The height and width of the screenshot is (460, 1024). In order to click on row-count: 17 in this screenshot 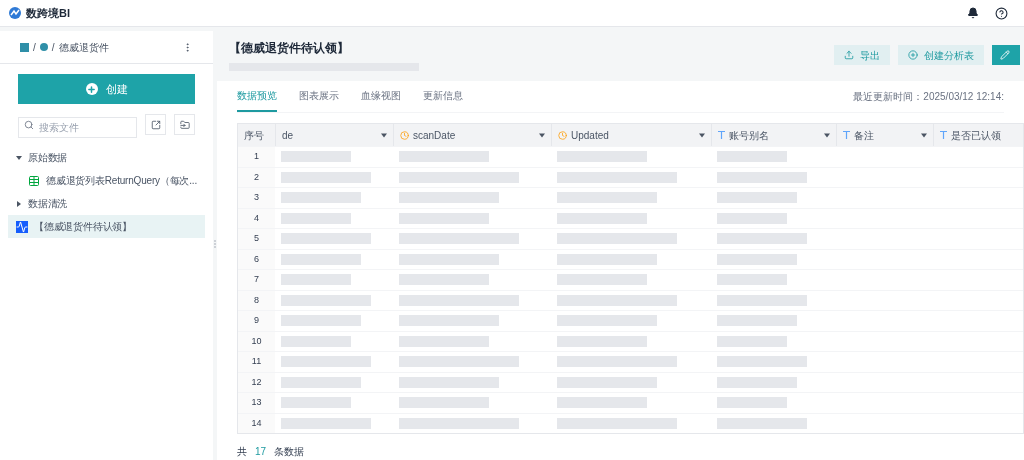, I will do `click(261, 452)`.